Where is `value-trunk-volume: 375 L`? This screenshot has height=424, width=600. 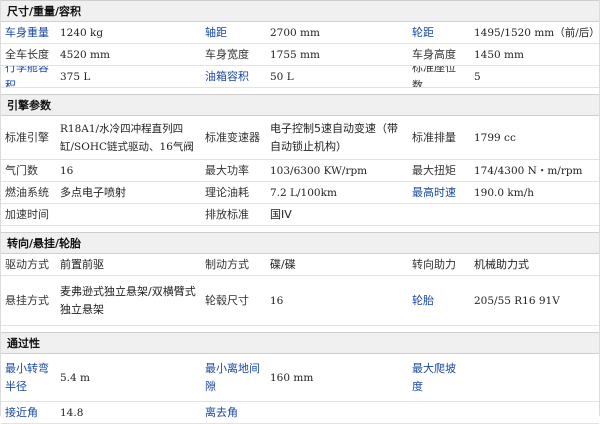
value-trunk-volume: 375 L is located at coordinates (128, 77).